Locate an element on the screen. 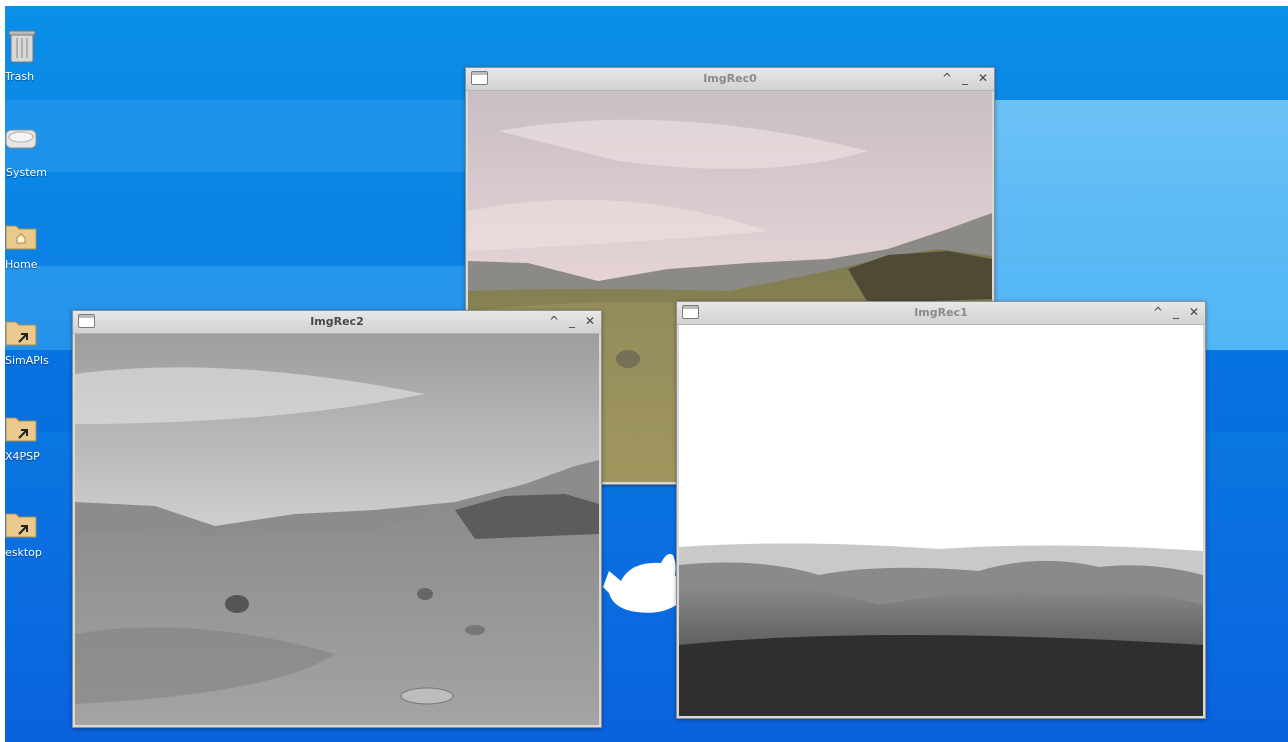  window-title: ImgRec2 is located at coordinates (337, 321).